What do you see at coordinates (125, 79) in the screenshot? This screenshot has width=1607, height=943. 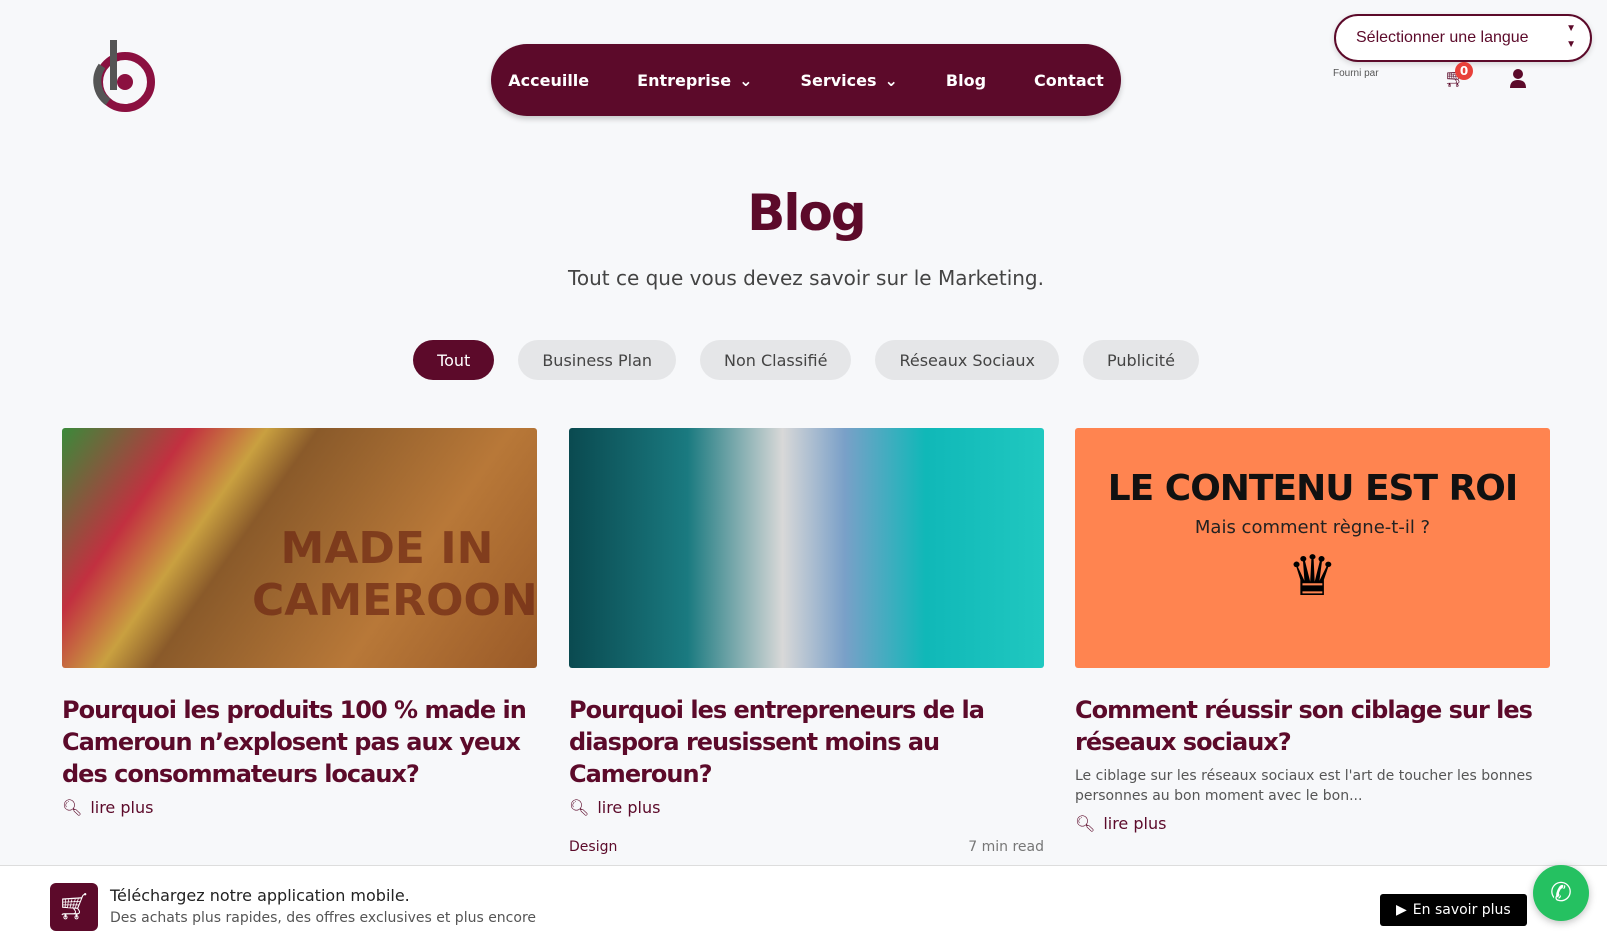 I see `logo` at bounding box center [125, 79].